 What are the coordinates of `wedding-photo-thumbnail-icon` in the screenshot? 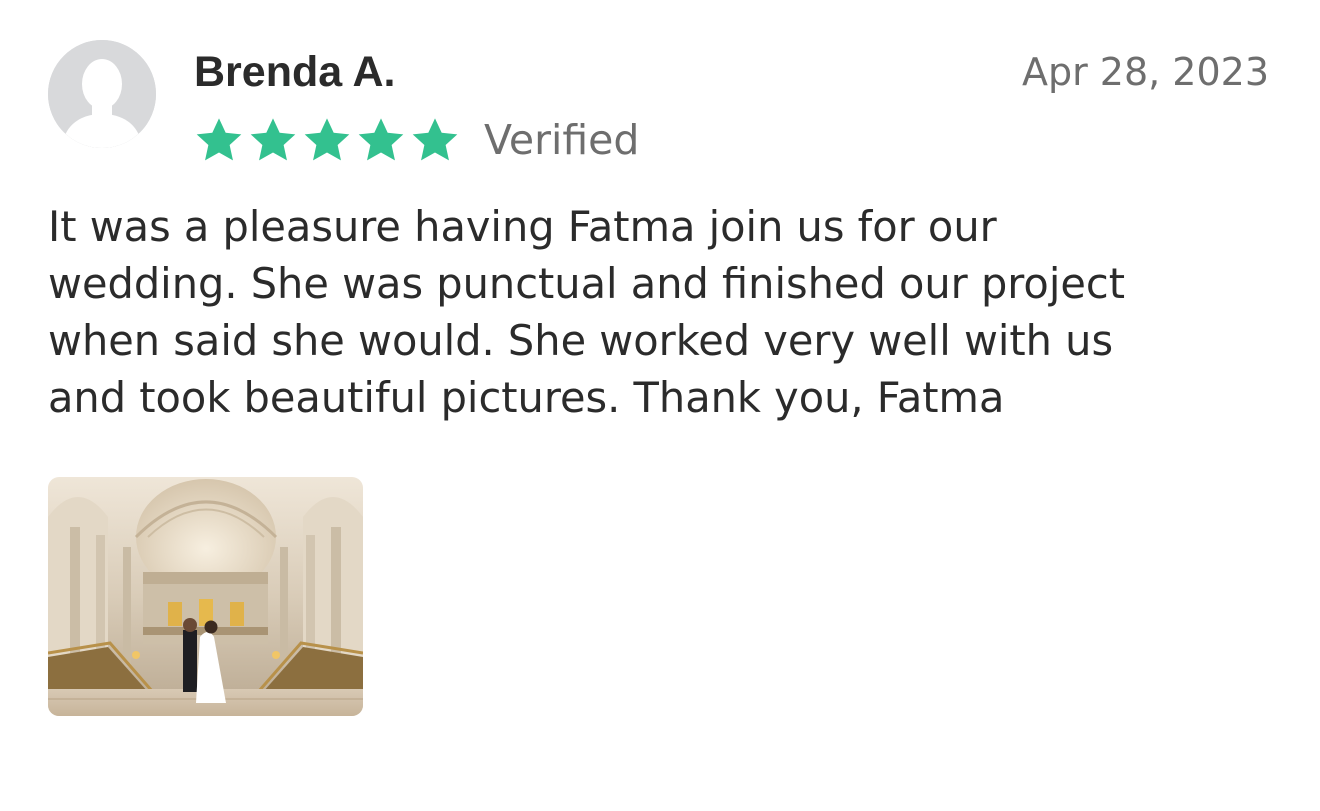 It's located at (205, 596).